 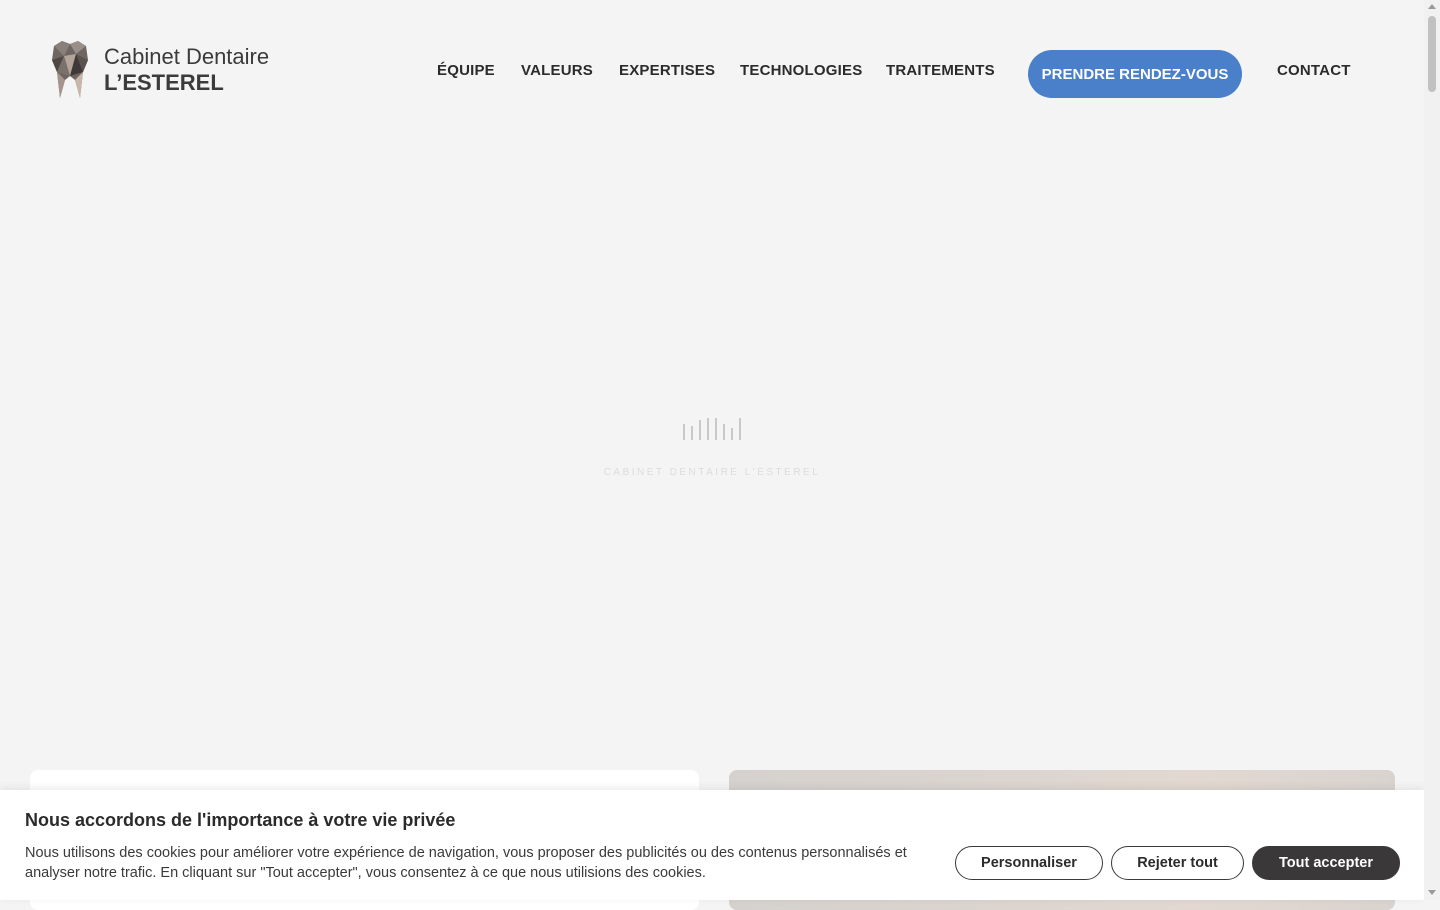 I want to click on scroll-down-arrow-icon, so click(x=1432, y=892).